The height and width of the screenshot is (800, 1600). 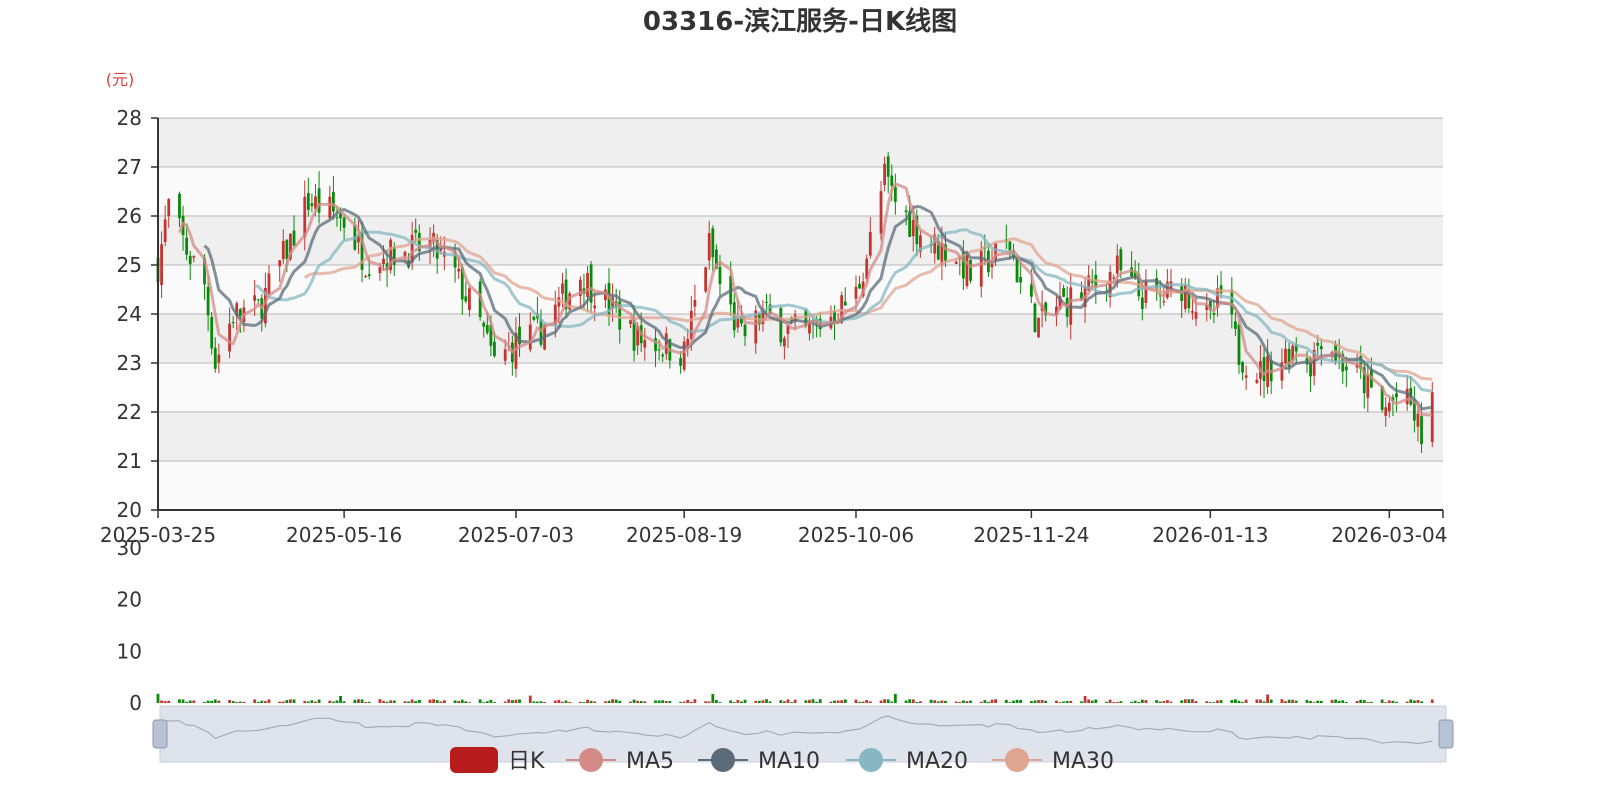 What do you see at coordinates (129, 363) in the screenshot?
I see `y-tick-label: 23` at bounding box center [129, 363].